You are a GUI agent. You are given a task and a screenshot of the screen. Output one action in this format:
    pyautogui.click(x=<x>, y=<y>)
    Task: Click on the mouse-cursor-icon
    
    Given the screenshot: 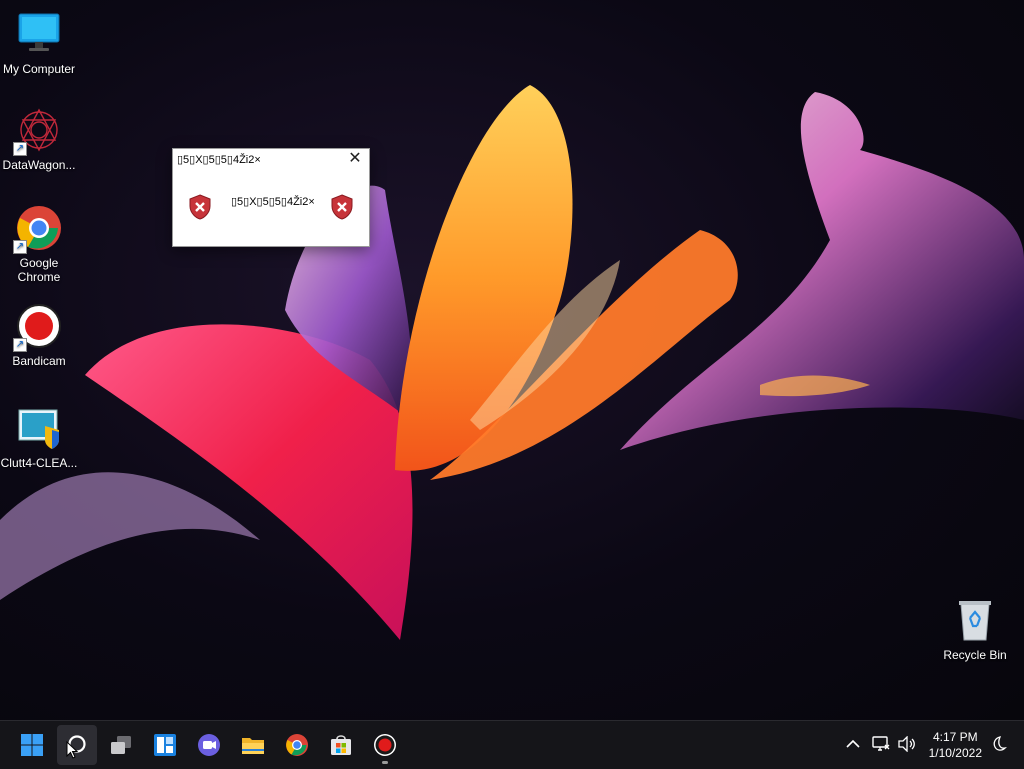 What is the action you would take?
    pyautogui.click(x=72, y=750)
    